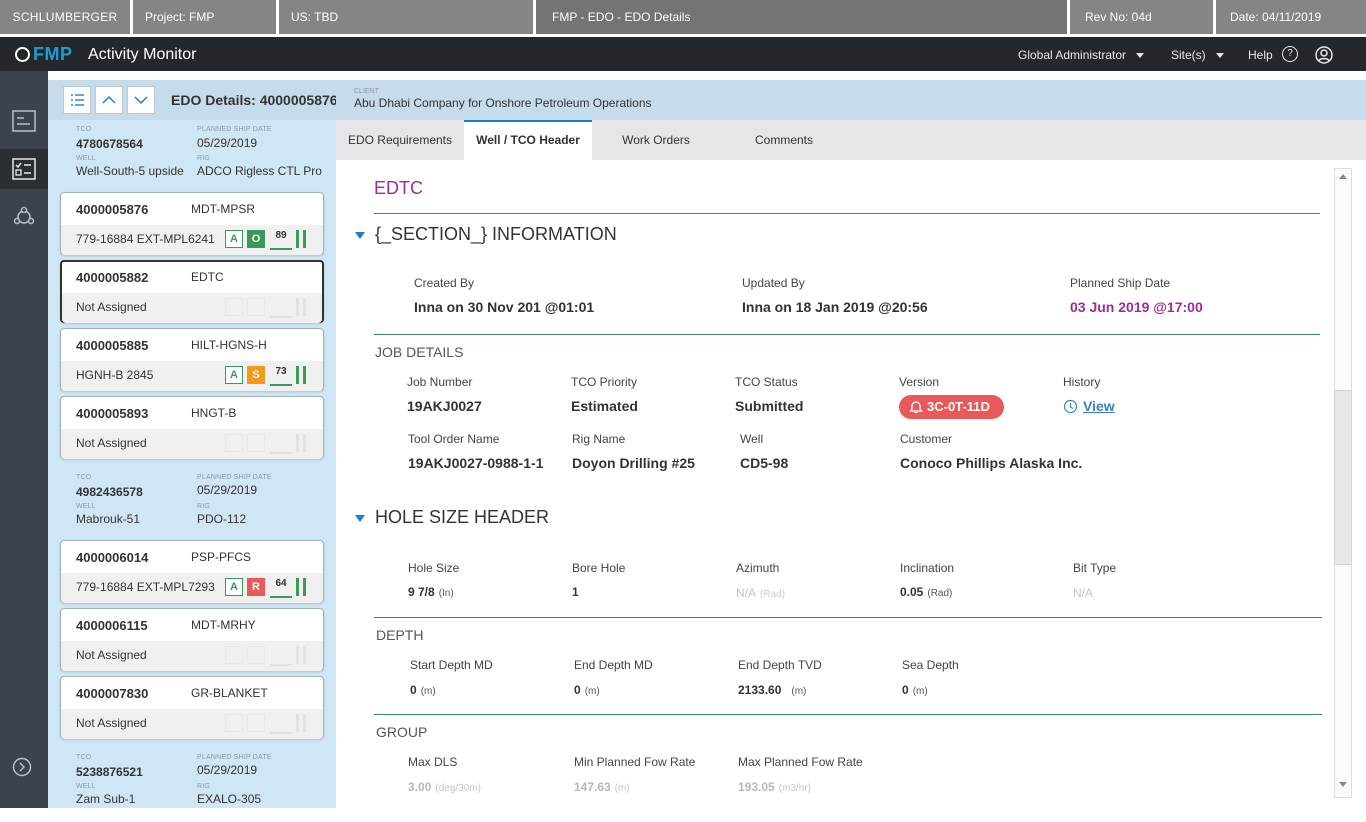  I want to click on status-badge: O, so click(256, 239).